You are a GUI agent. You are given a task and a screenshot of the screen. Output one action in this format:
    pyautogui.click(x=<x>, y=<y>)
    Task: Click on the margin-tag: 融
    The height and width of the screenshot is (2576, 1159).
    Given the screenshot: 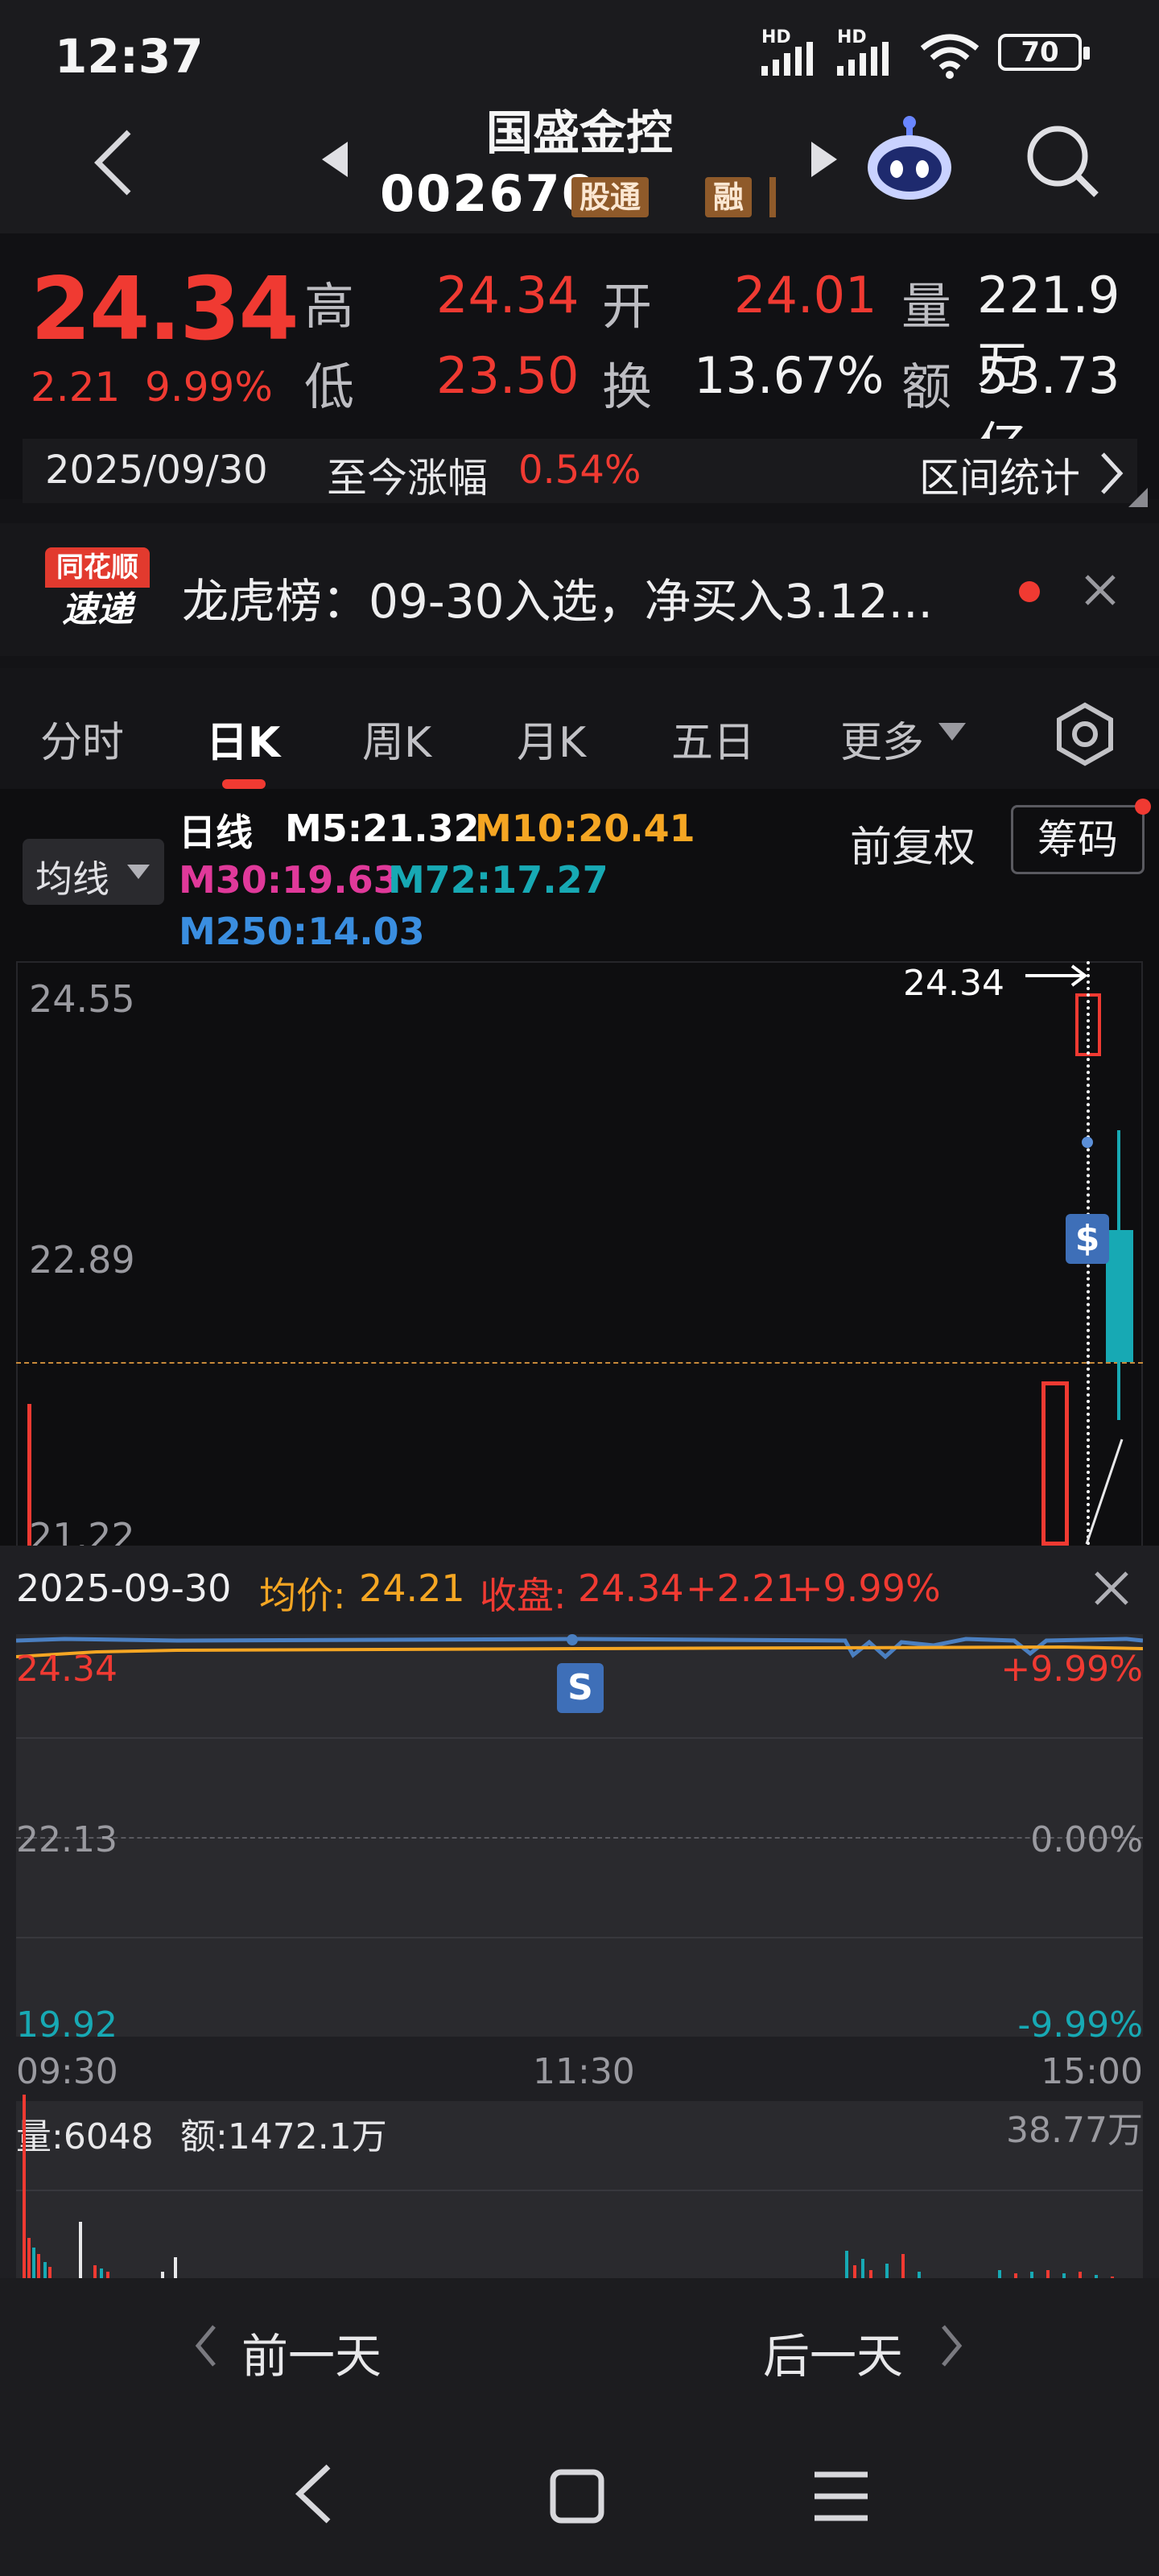 What is the action you would take?
    pyautogui.click(x=729, y=197)
    